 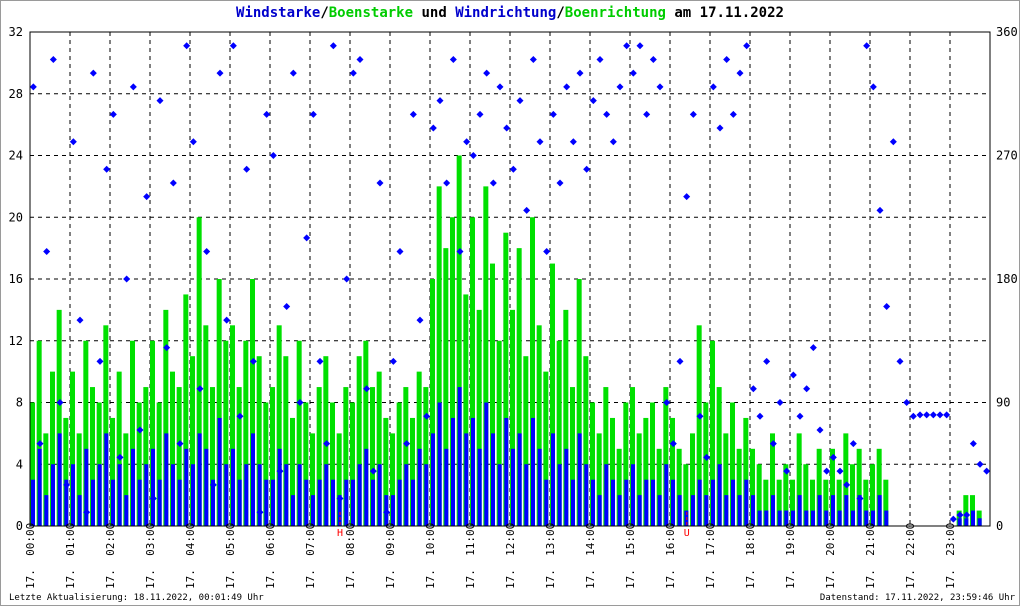 What do you see at coordinates (670, 556) in the screenshot?
I see `x-tick-label: 17. 16:00` at bounding box center [670, 556].